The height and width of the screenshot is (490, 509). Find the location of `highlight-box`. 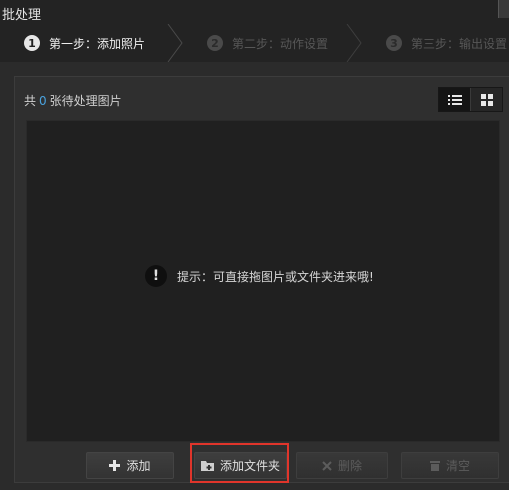

highlight-box is located at coordinates (239, 463).